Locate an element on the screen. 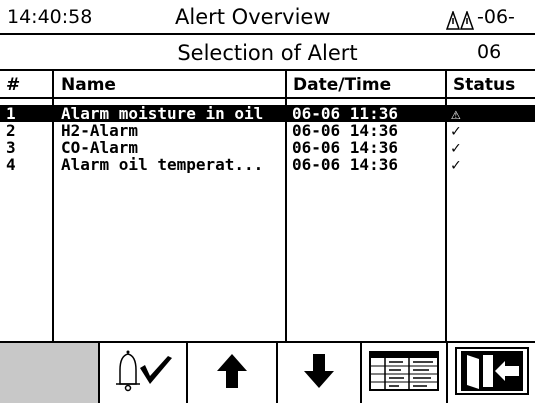 Image resolution: width=535 pixels, height=403 pixels. column-header-status: Status is located at coordinates (484, 85).